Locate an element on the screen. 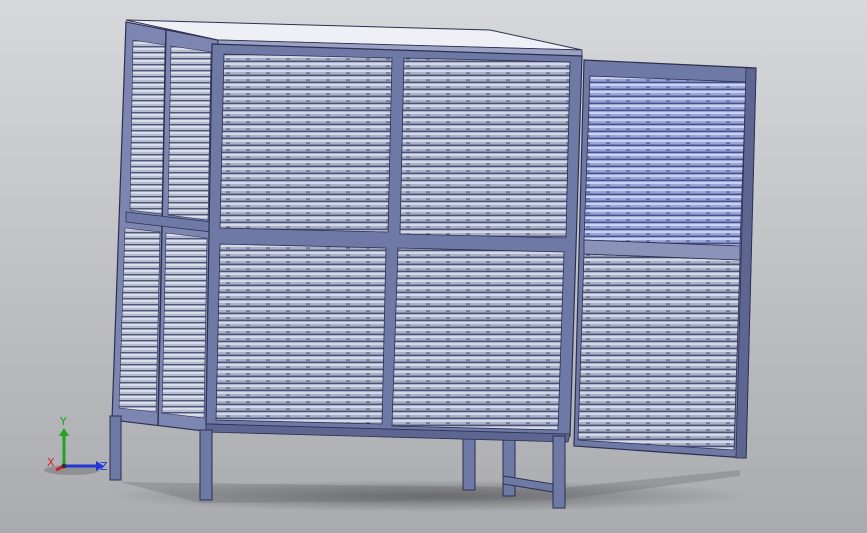 This screenshot has width=867, height=533. front-leg-right is located at coordinates (559, 472).